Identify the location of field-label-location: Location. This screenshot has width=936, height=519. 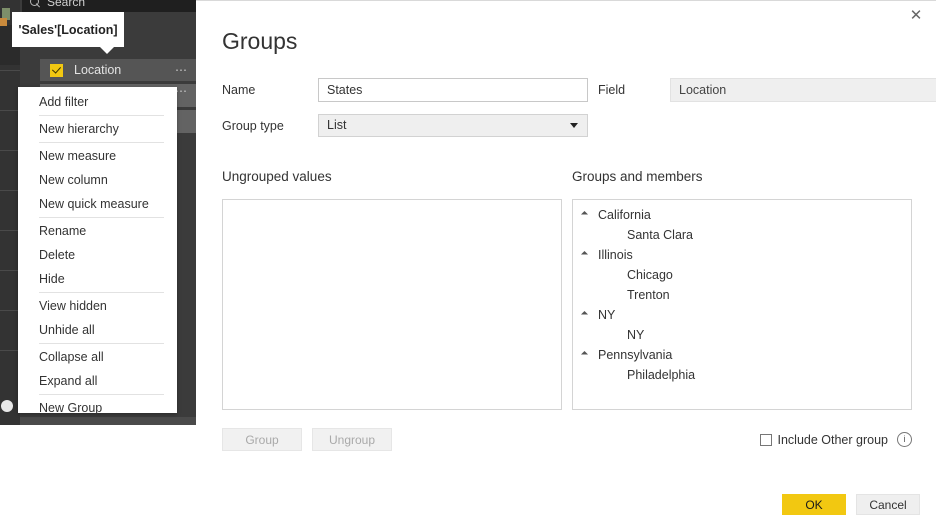
(98, 70).